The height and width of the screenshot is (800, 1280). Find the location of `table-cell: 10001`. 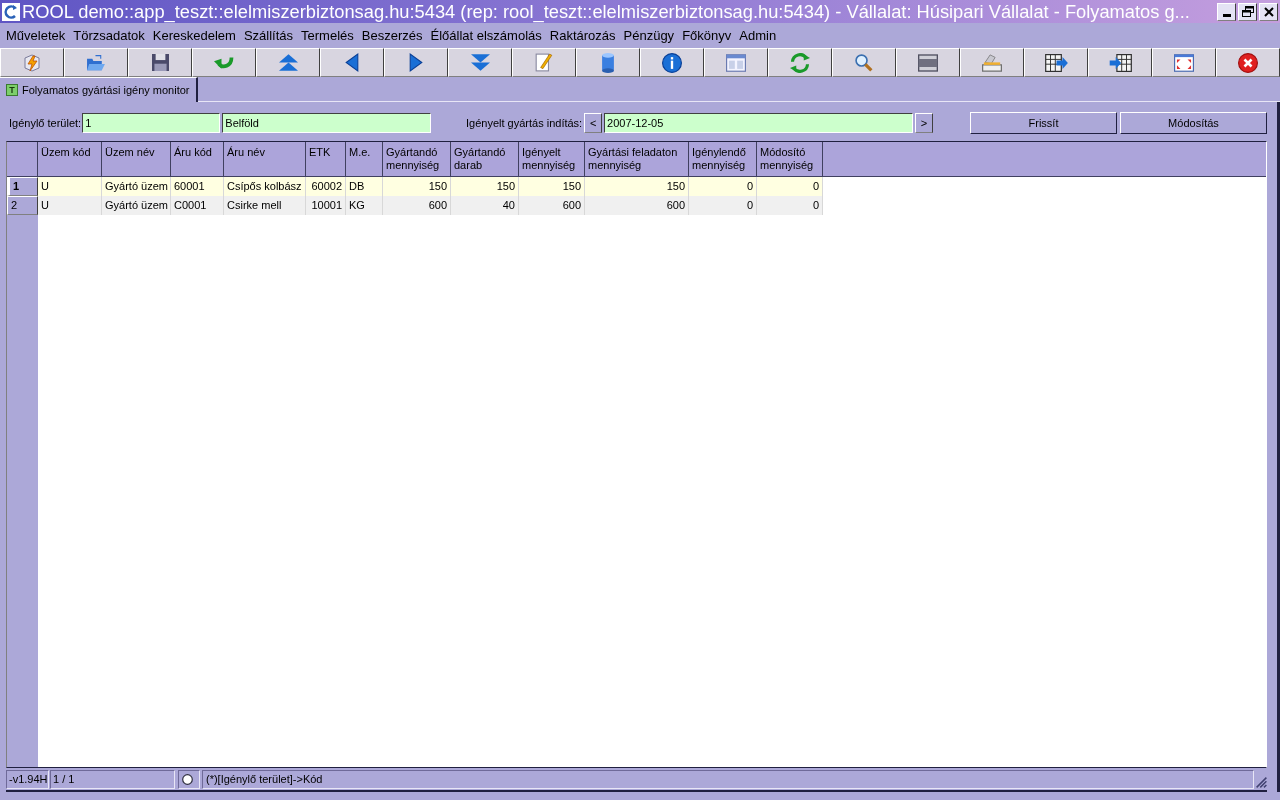

table-cell: 10001 is located at coordinates (326, 205).